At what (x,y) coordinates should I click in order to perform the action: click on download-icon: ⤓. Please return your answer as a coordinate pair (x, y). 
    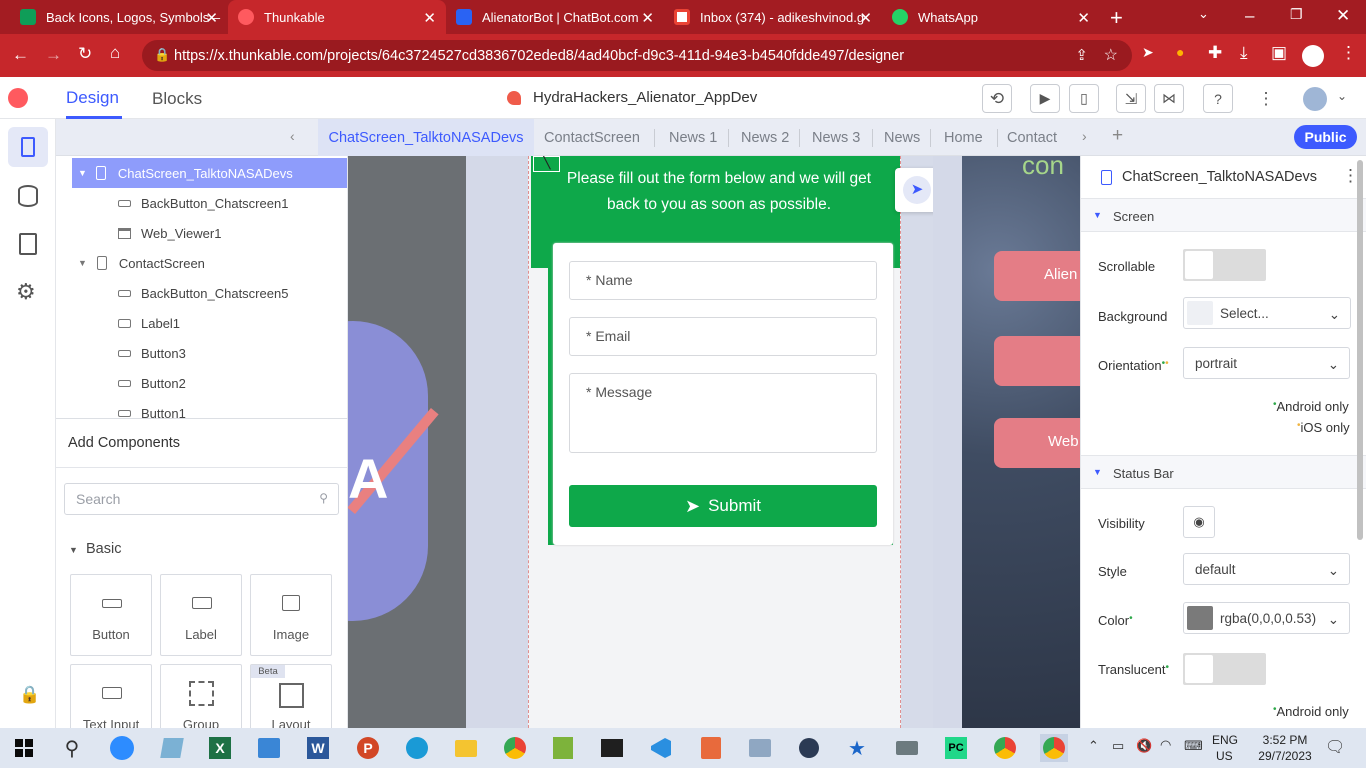
    Looking at the image, I should click on (1244, 53).